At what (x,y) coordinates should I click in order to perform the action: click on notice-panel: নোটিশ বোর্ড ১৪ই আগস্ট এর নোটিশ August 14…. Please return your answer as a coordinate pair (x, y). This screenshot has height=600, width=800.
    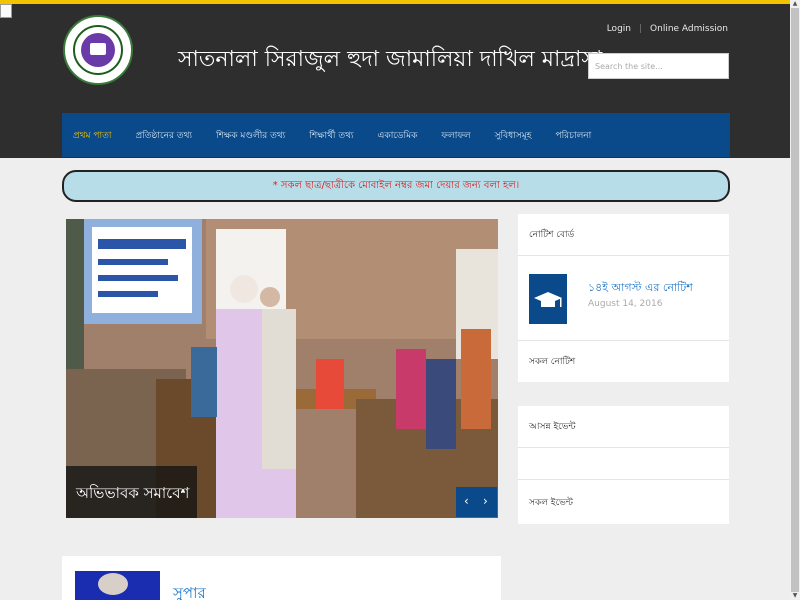
    Looking at the image, I should click on (623, 298).